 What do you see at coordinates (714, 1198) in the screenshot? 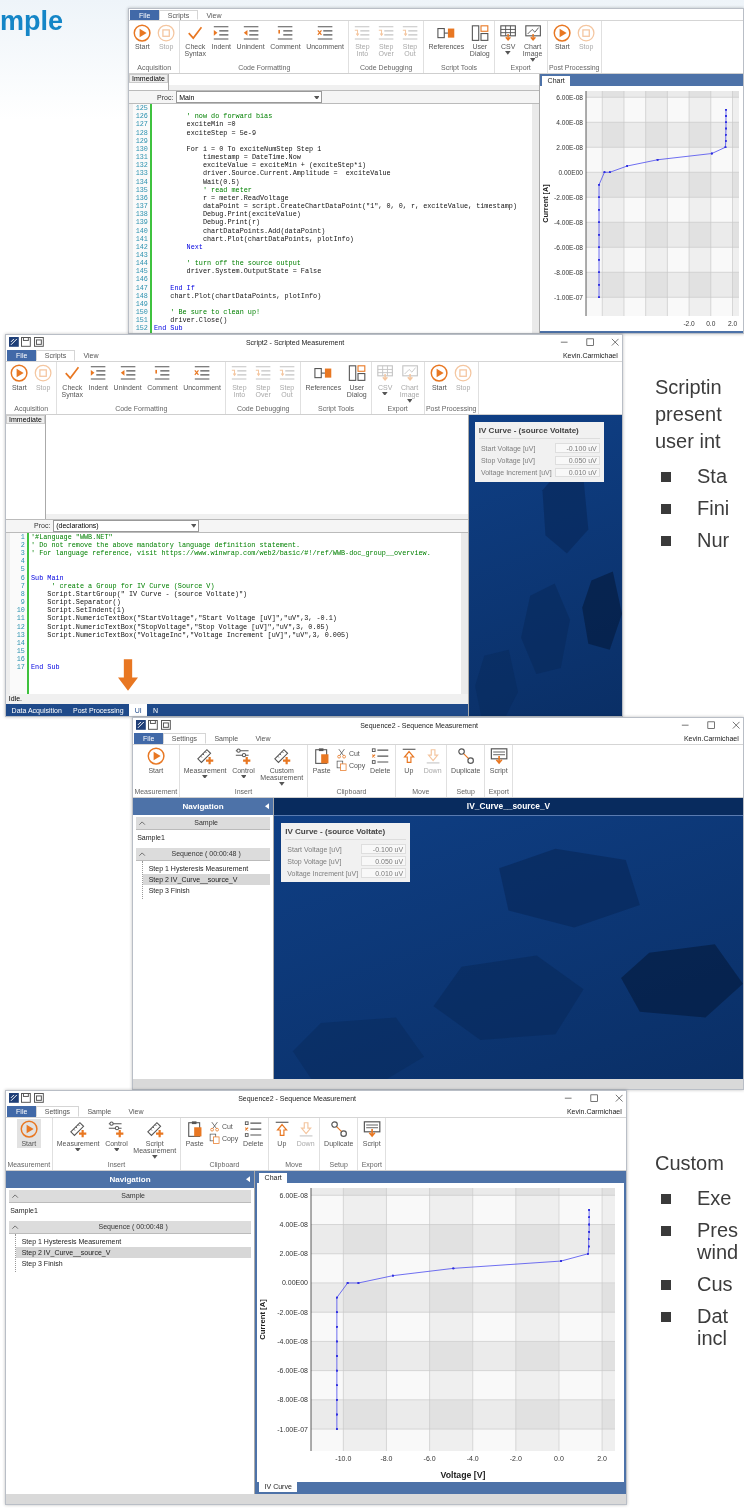
I see `bullet-text: Exe` at bounding box center [714, 1198].